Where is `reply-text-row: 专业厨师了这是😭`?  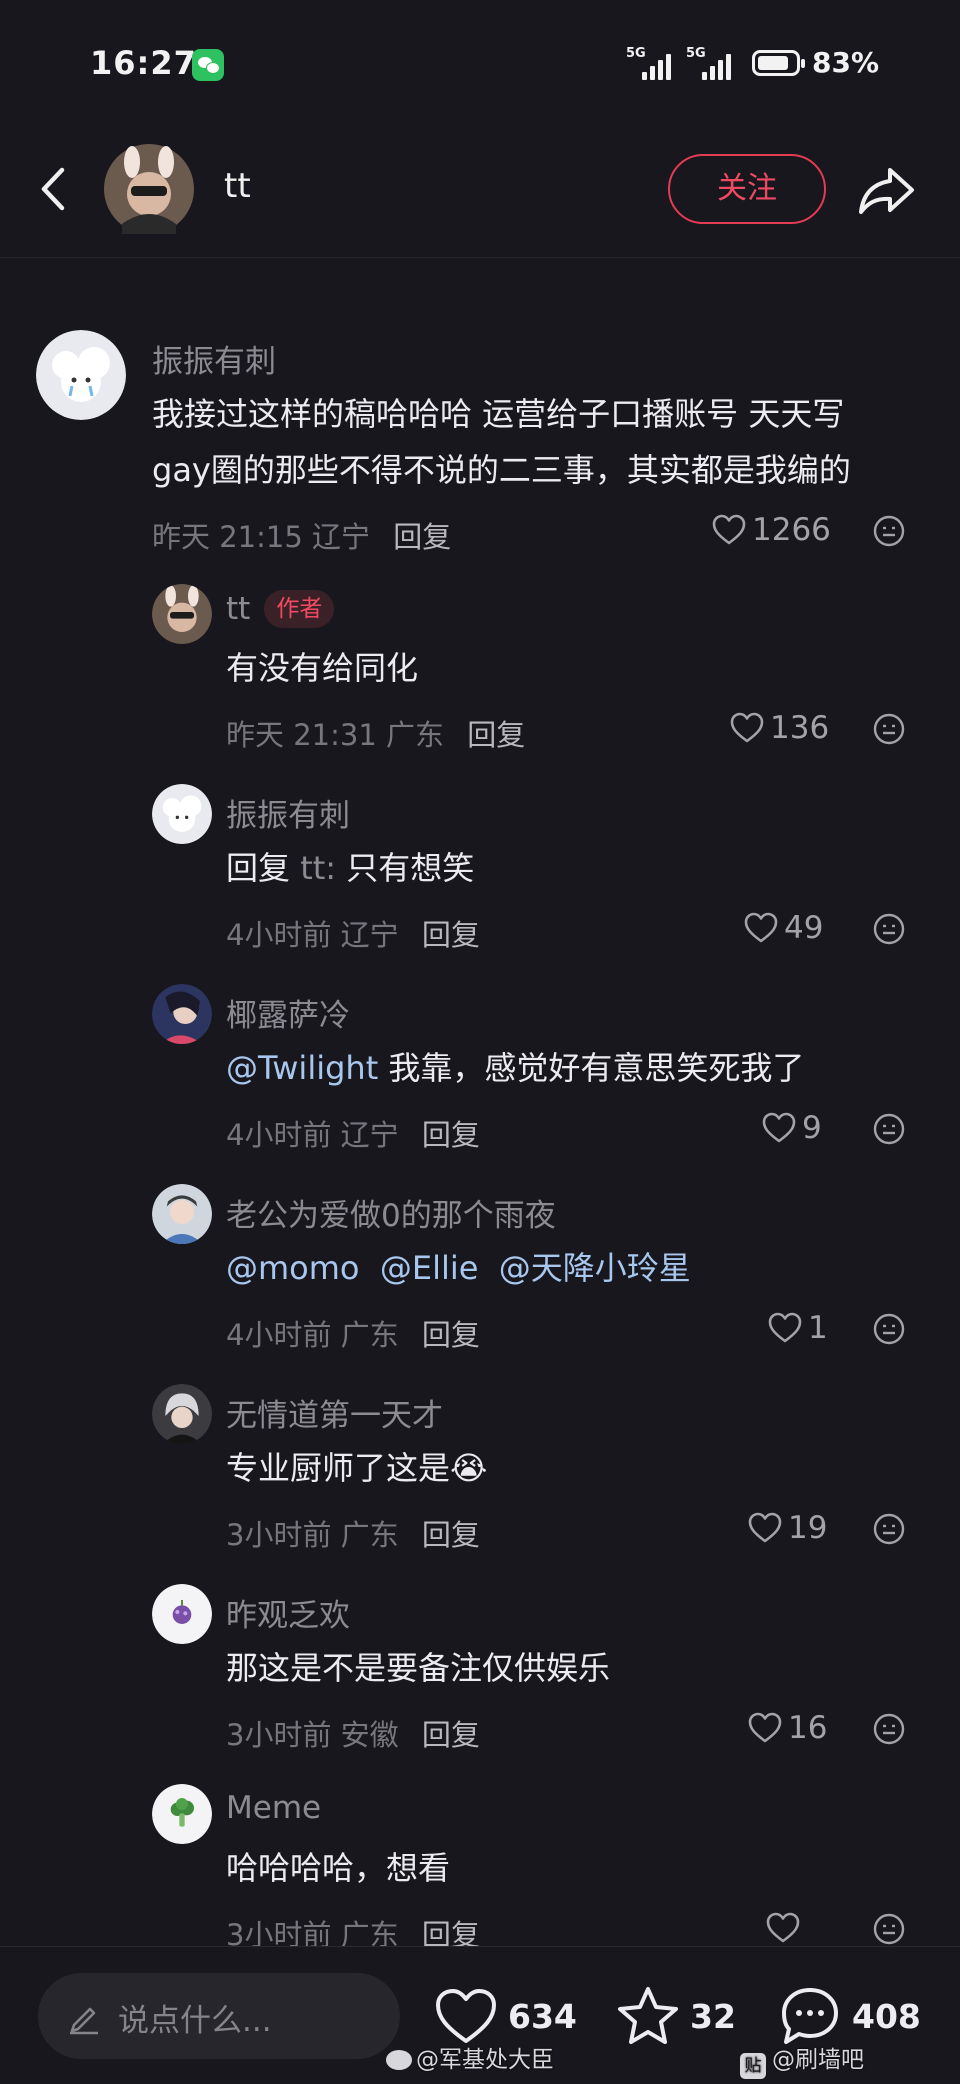 reply-text-row: 专业厨师了这是😭 is located at coordinates (356, 1468).